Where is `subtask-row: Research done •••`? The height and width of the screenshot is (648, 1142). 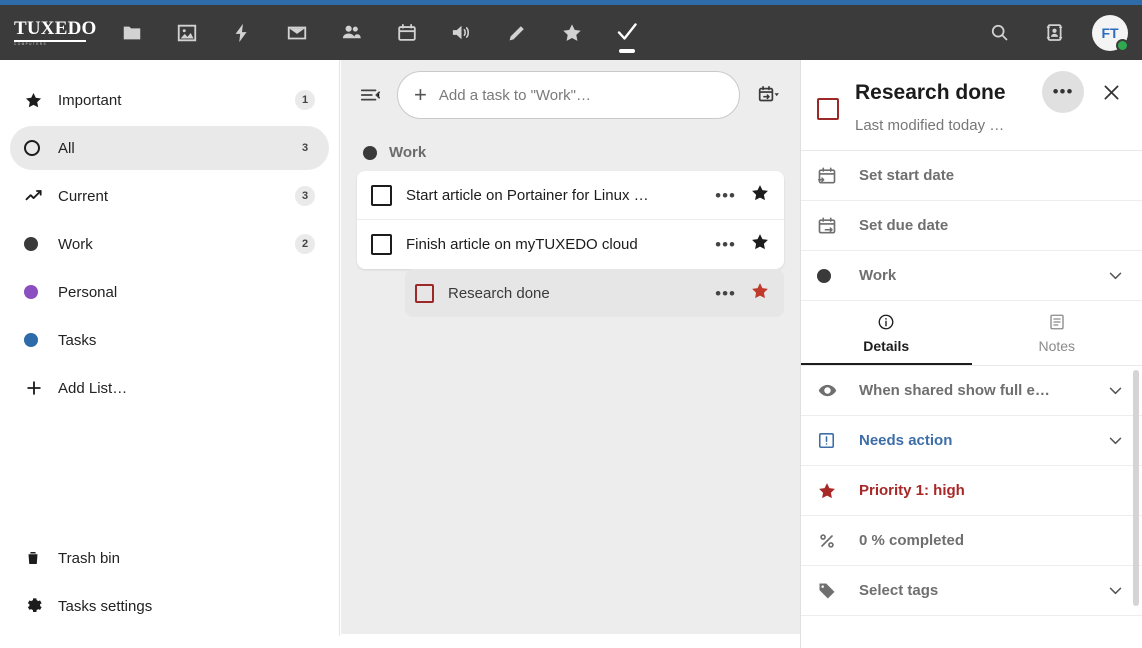 subtask-row: Research done ••• is located at coordinates (594, 293).